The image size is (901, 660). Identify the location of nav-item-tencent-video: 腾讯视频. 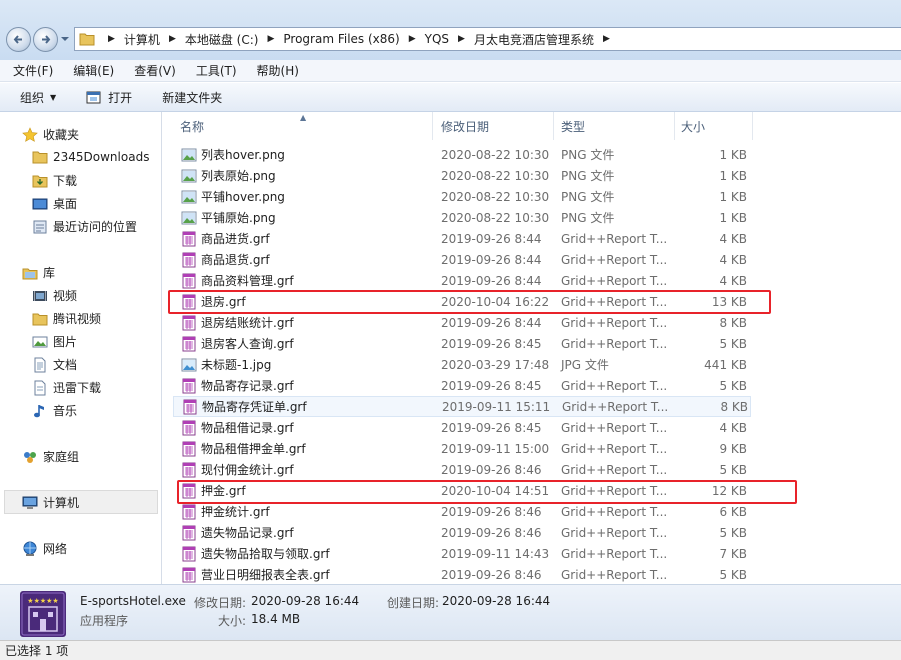
(66, 318).